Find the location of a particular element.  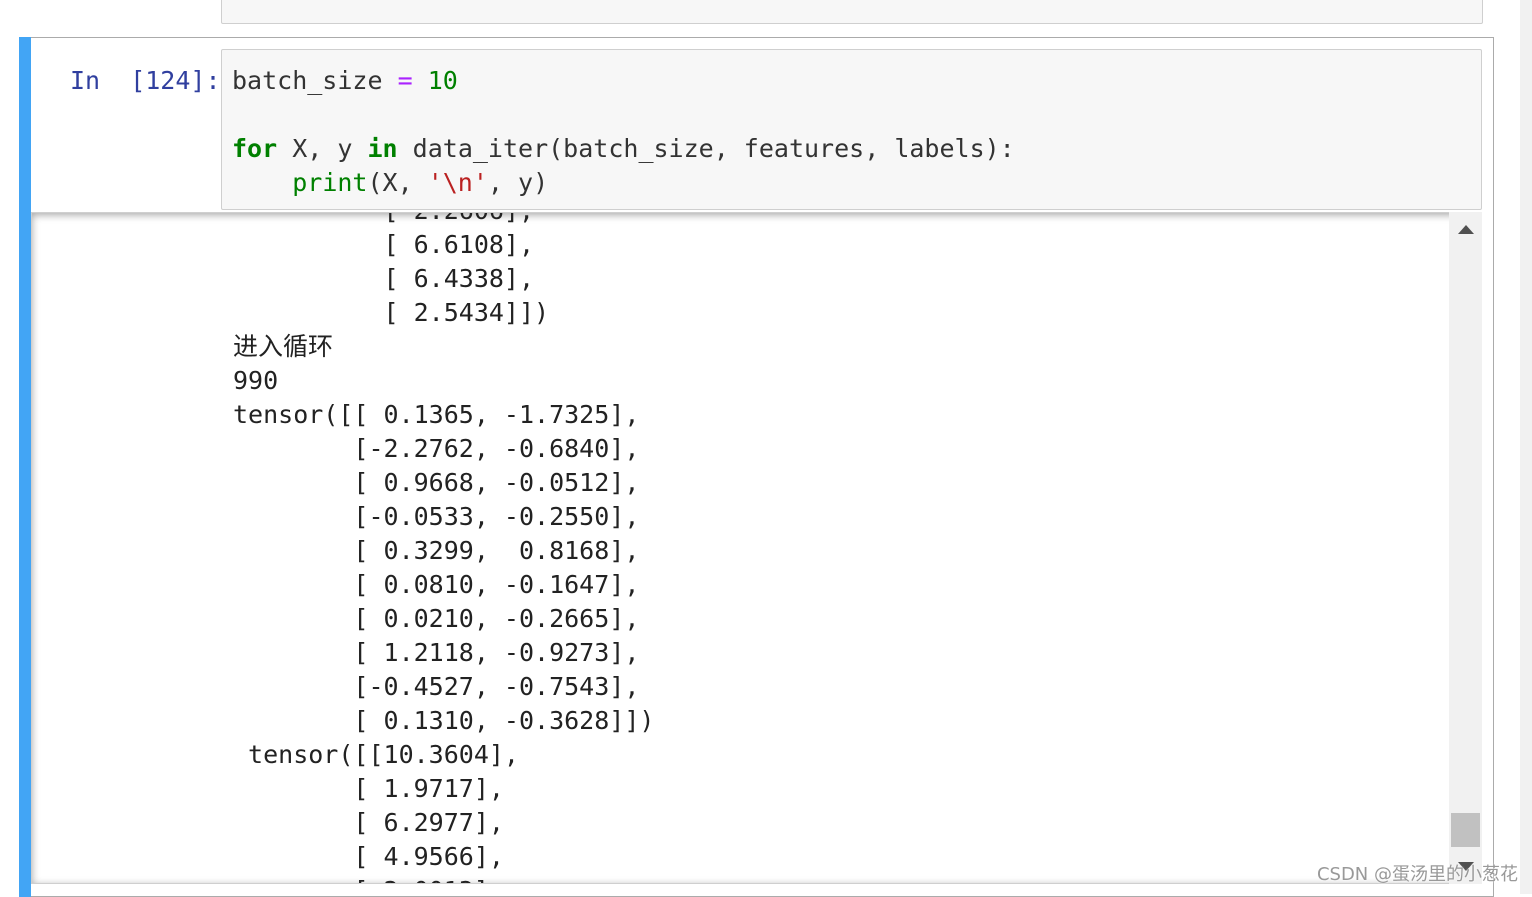

code-args-open: (X, is located at coordinates (397, 182).